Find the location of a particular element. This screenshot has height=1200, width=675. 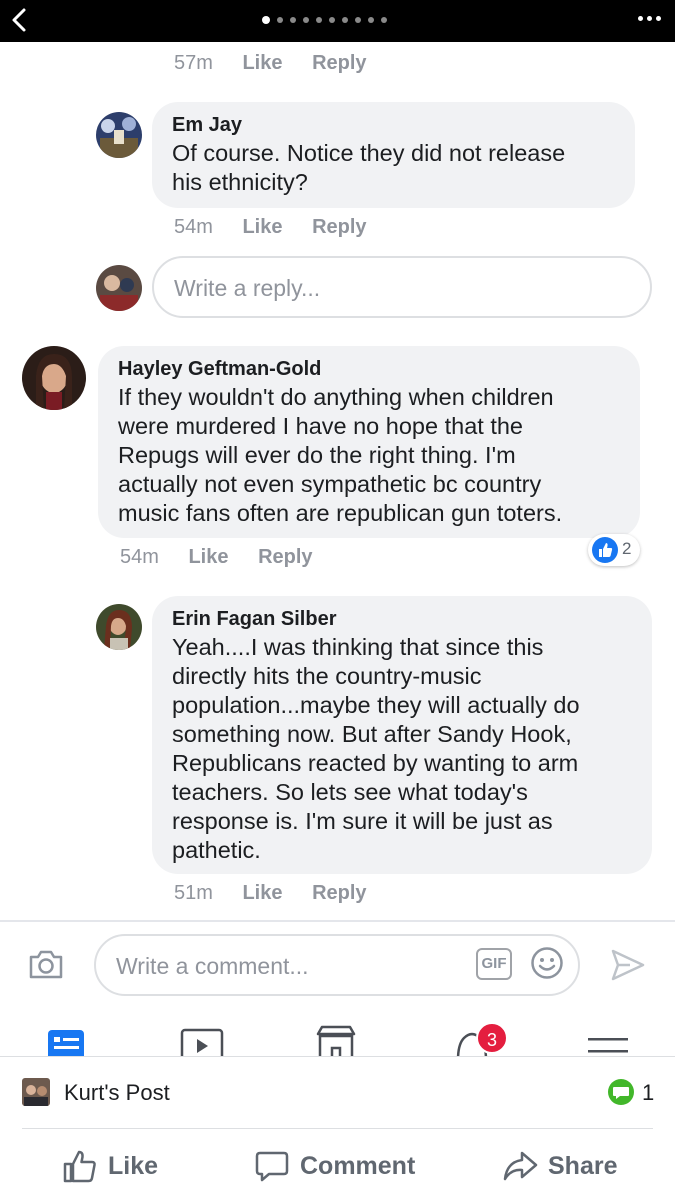

comment-text-line: population...maybe they will actually do is located at coordinates (376, 705).